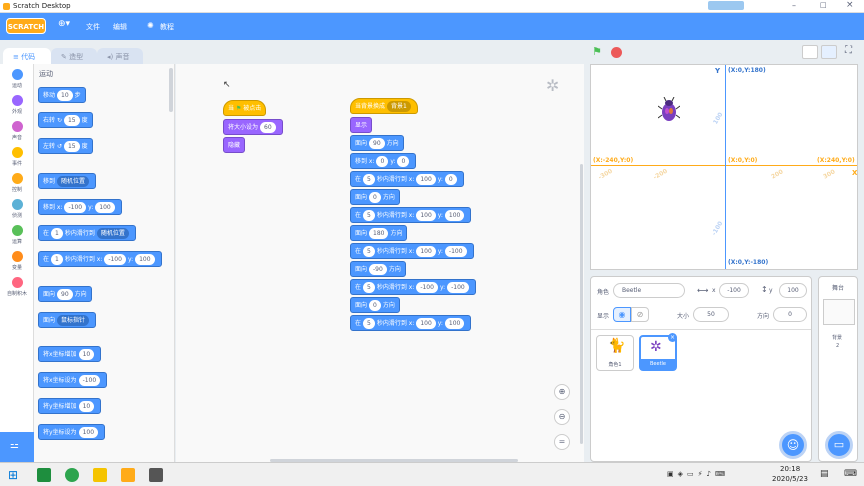  What do you see at coordinates (27, 56) in the screenshot?
I see `tab-code: ≡ 代码` at bounding box center [27, 56].